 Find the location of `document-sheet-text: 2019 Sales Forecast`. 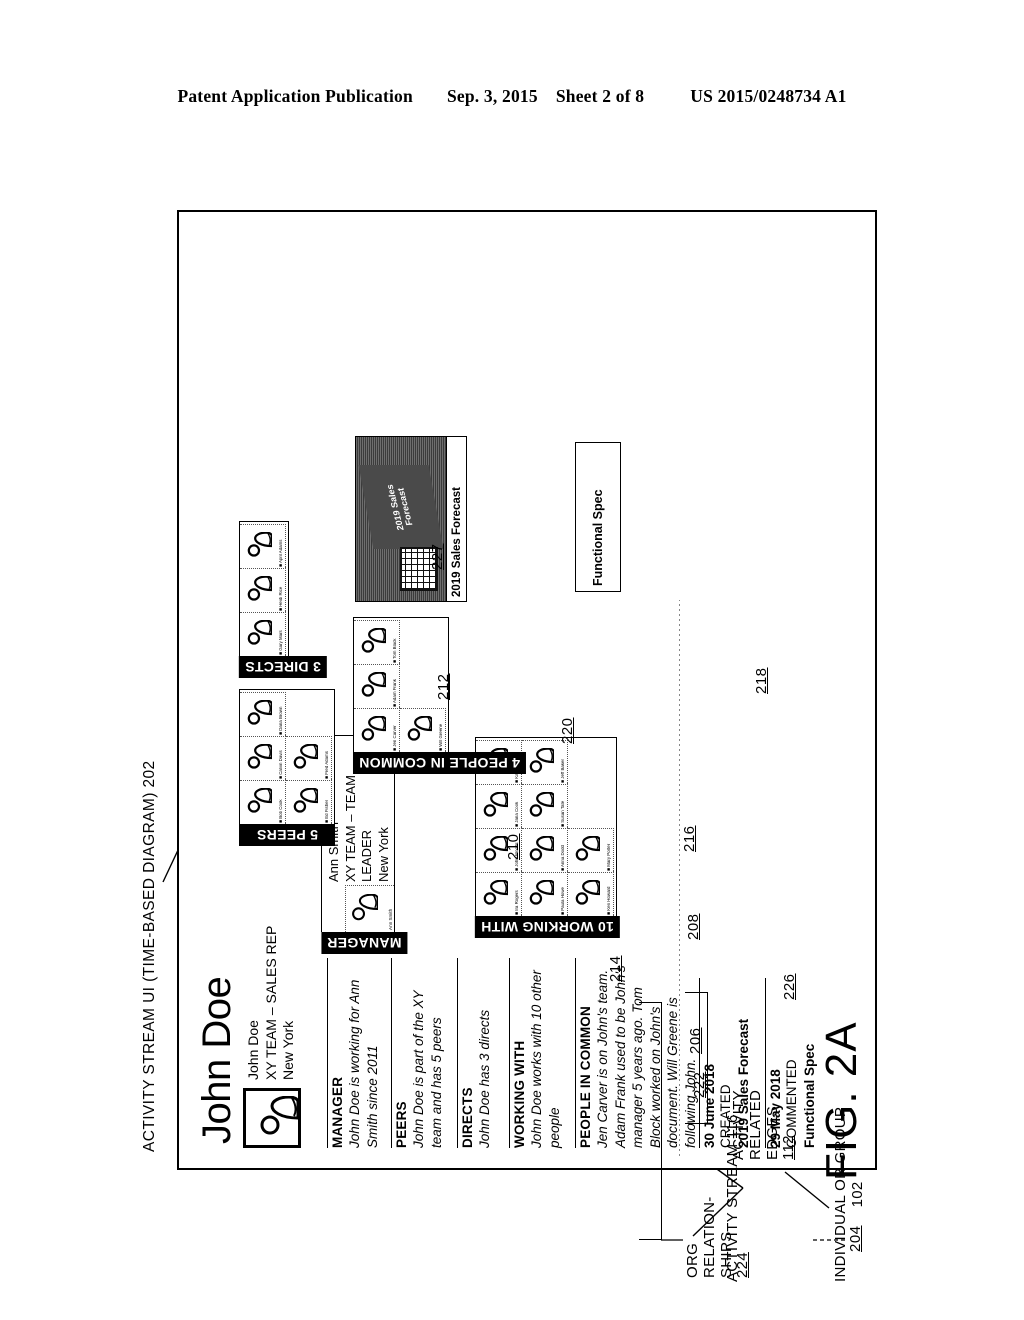

document-sheet-text: 2019 Sales Forecast is located at coordinates (399, 507).